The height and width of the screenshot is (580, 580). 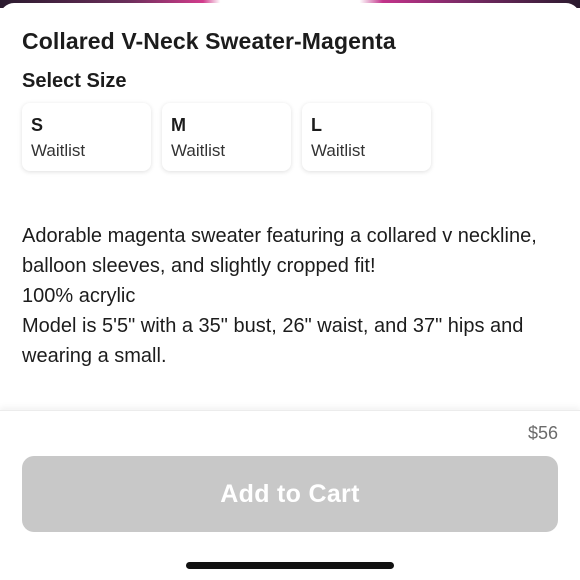 I want to click on select-size-heading: Select Size, so click(x=74, y=81).